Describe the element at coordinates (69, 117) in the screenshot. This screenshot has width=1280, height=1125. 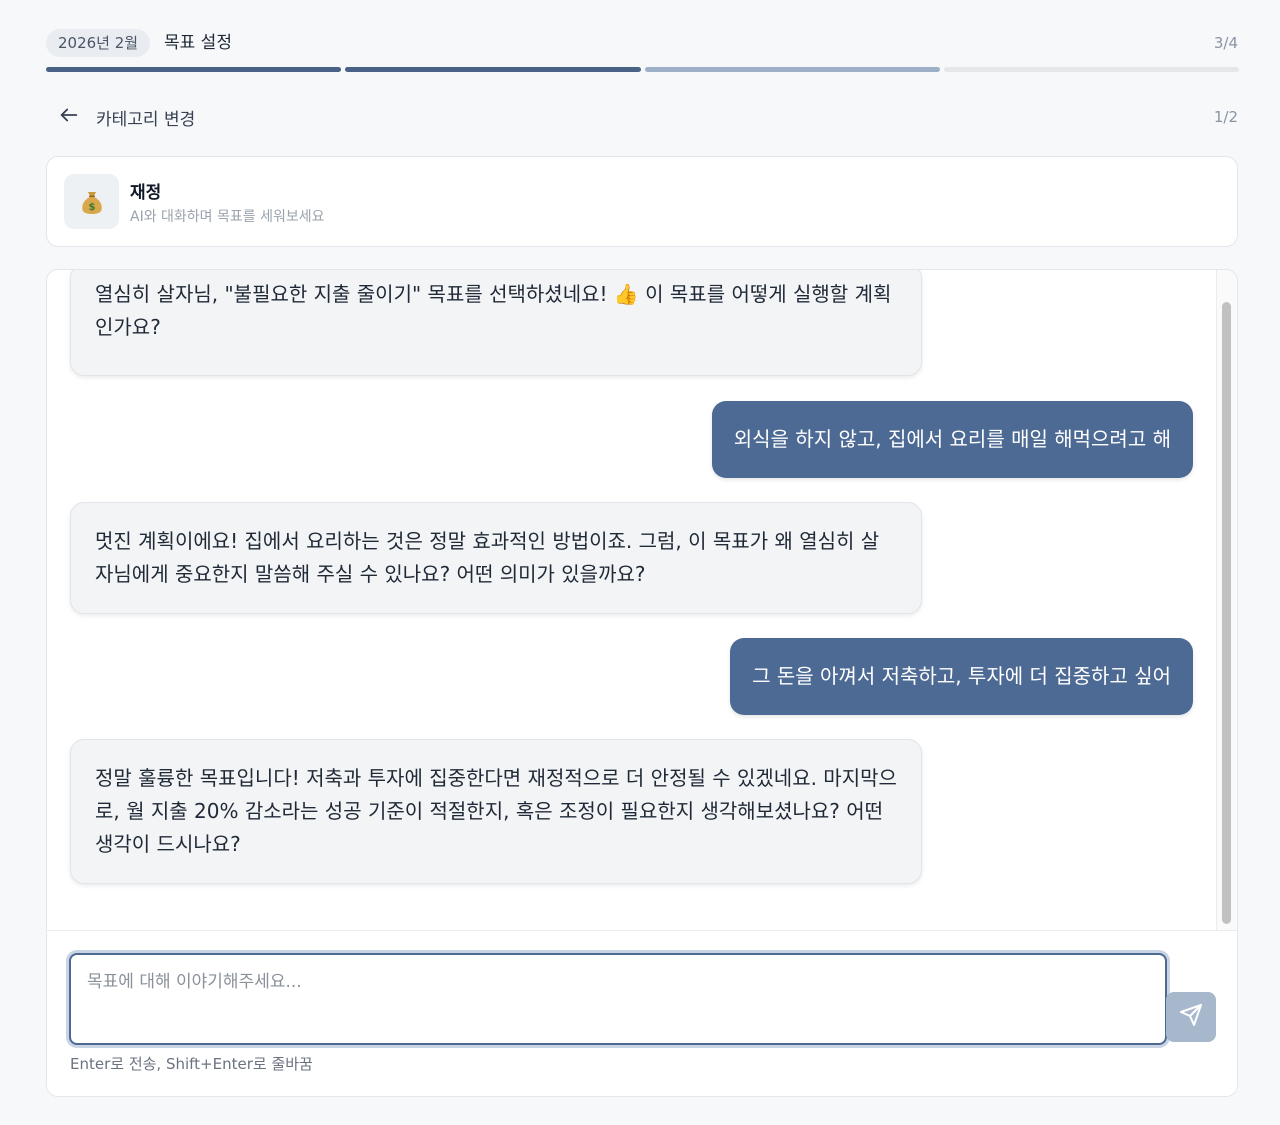
I see `arrow-left-icon` at that location.